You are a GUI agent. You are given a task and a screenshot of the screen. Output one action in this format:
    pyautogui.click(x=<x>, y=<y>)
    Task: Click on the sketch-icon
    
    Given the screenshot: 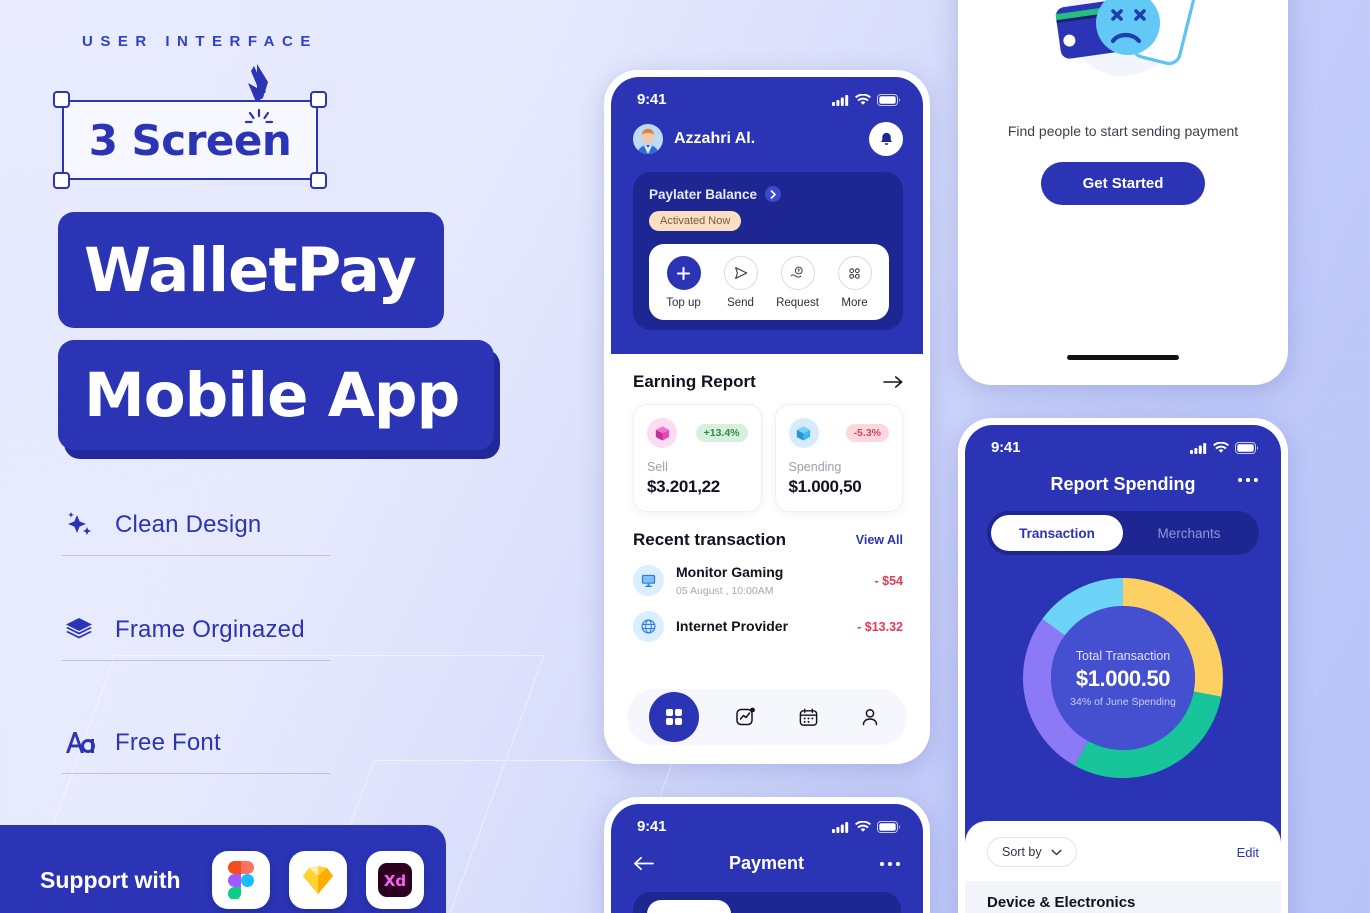 What is the action you would take?
    pyautogui.click(x=317, y=880)
    